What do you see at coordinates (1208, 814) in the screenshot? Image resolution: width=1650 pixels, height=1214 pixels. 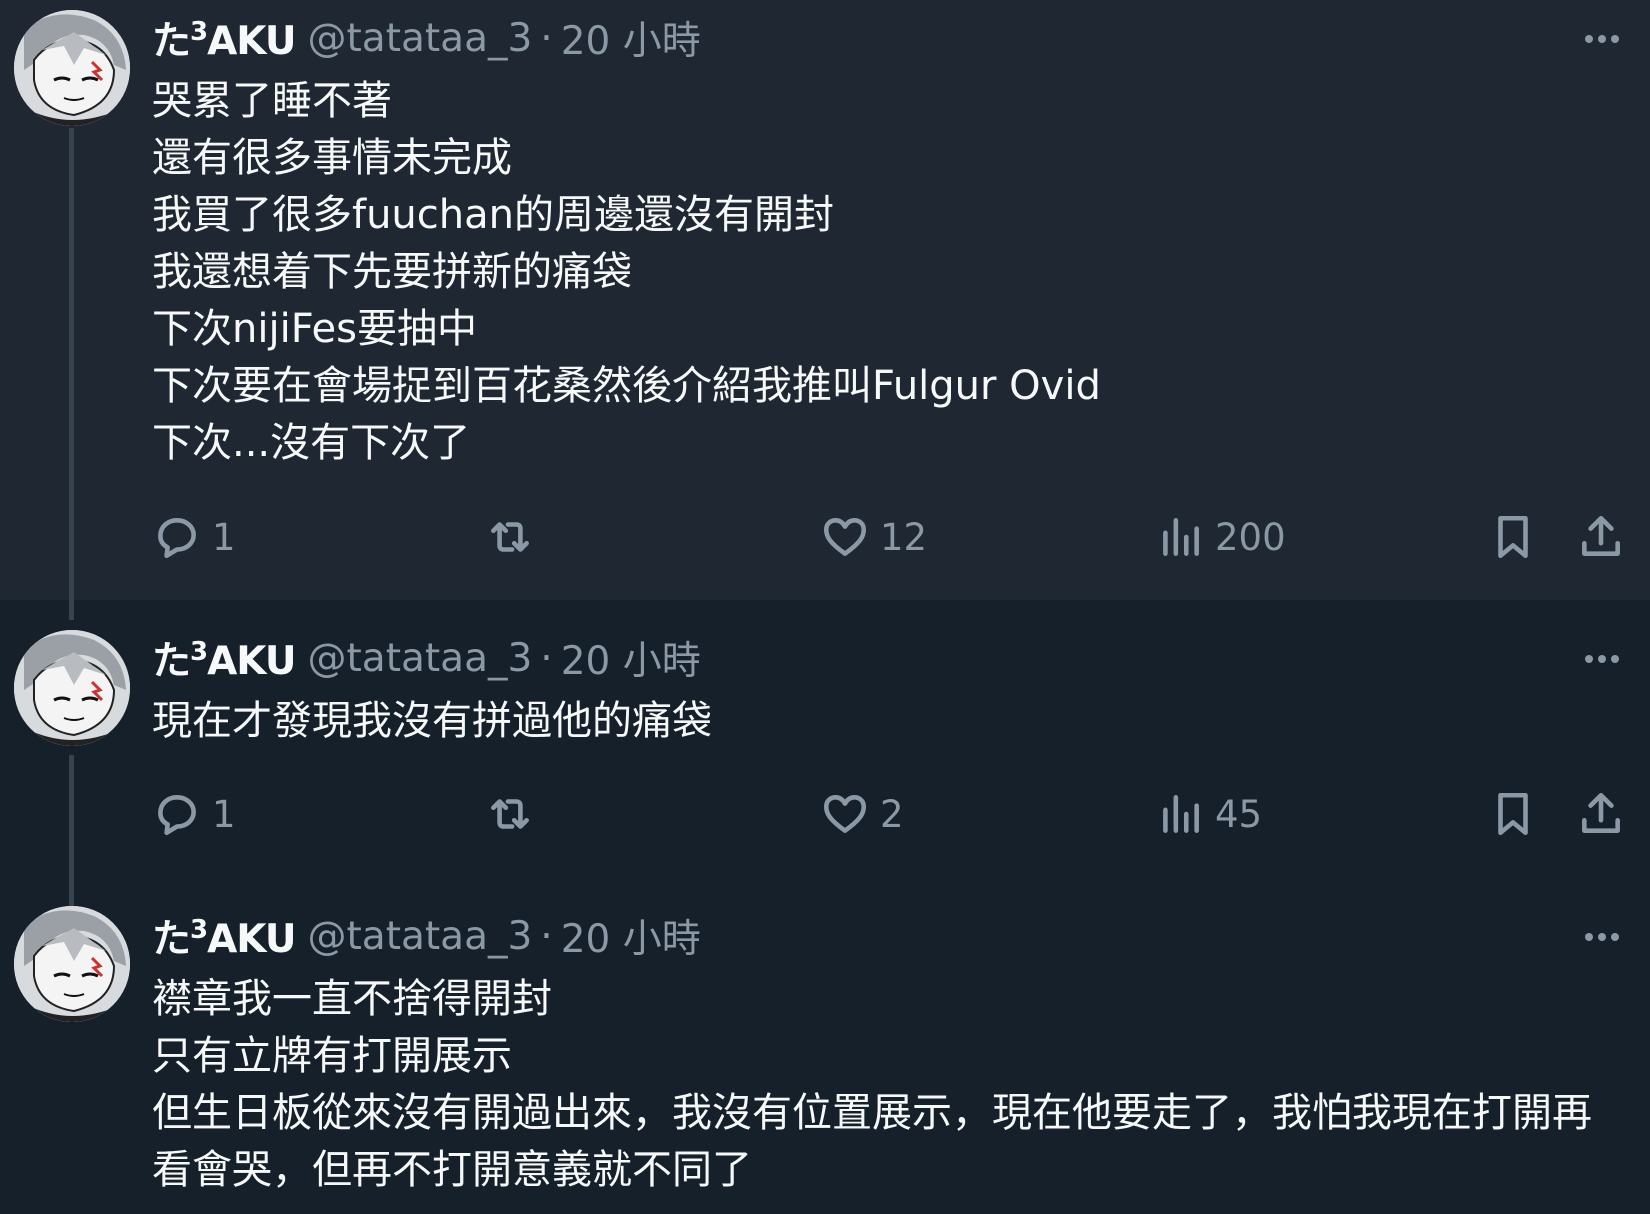 I see `views-button: 45` at bounding box center [1208, 814].